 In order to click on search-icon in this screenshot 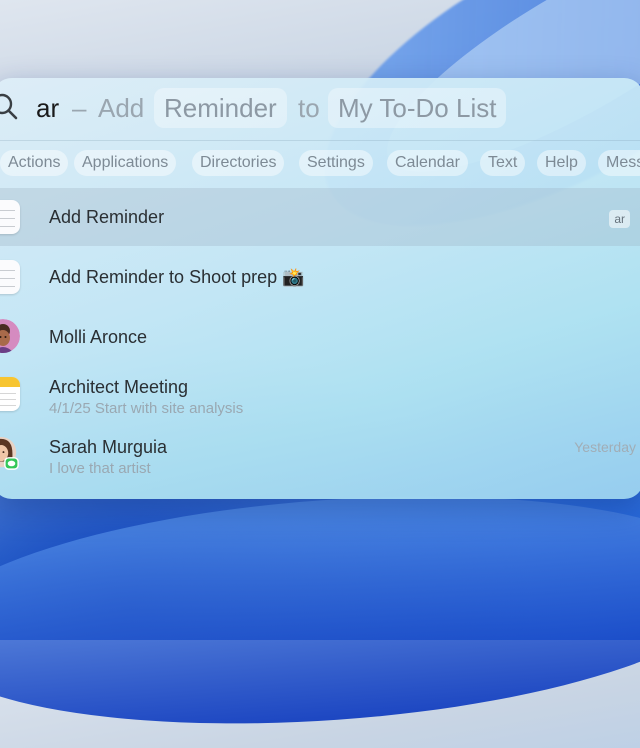, I will do `click(9, 106)`.